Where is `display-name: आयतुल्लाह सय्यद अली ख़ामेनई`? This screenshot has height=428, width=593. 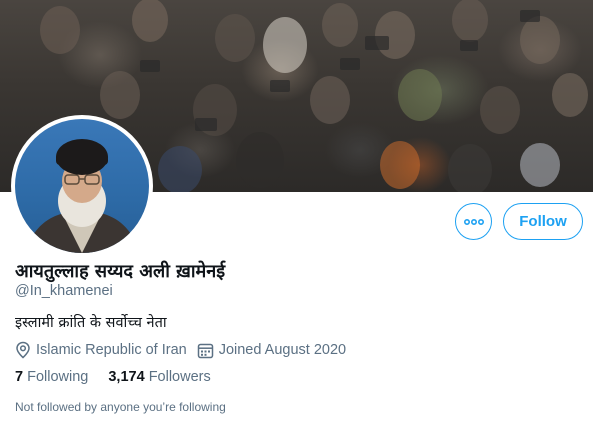 display-name: आयतुल्लाह सय्यद अली ख़ामेनई is located at coordinates (120, 271).